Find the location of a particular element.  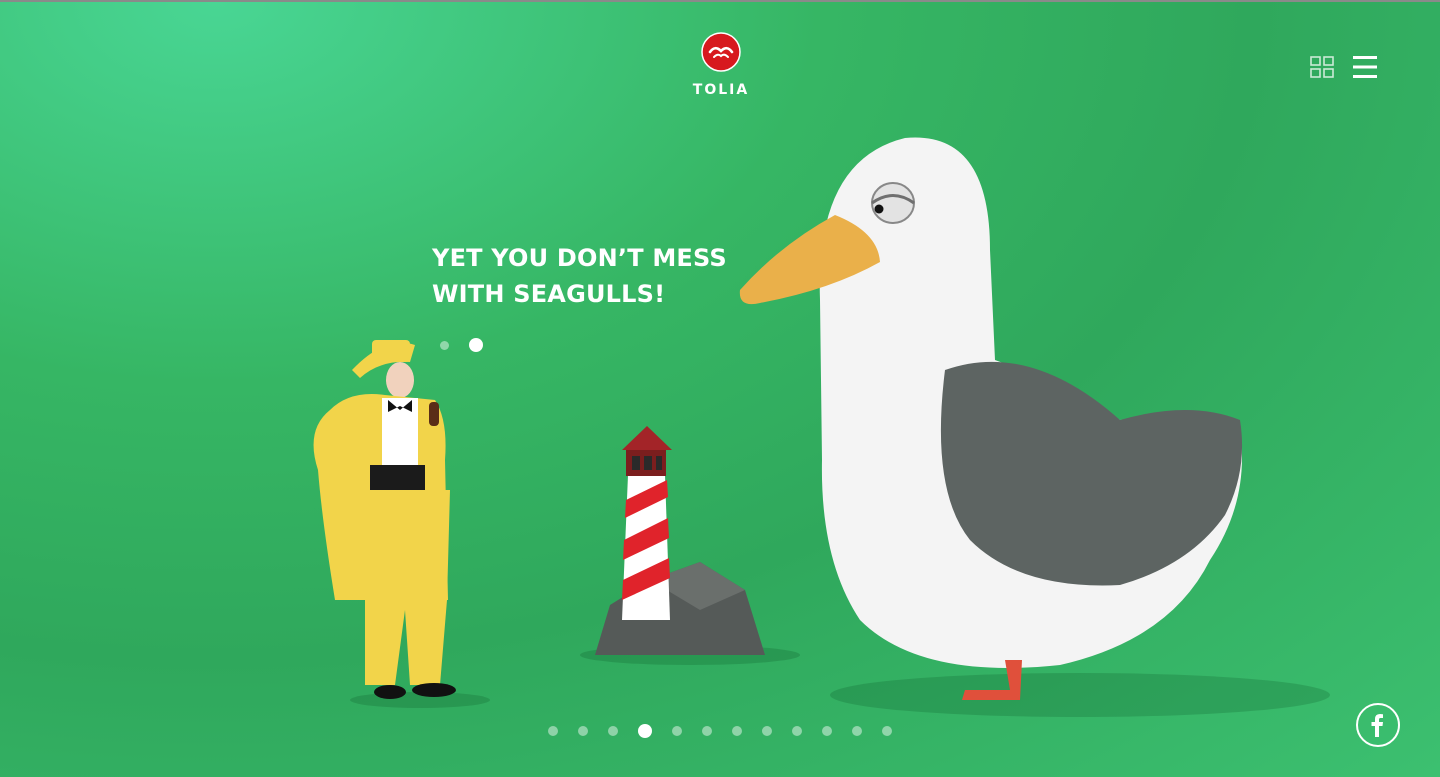

sub-slide-indicator is located at coordinates (461, 345).